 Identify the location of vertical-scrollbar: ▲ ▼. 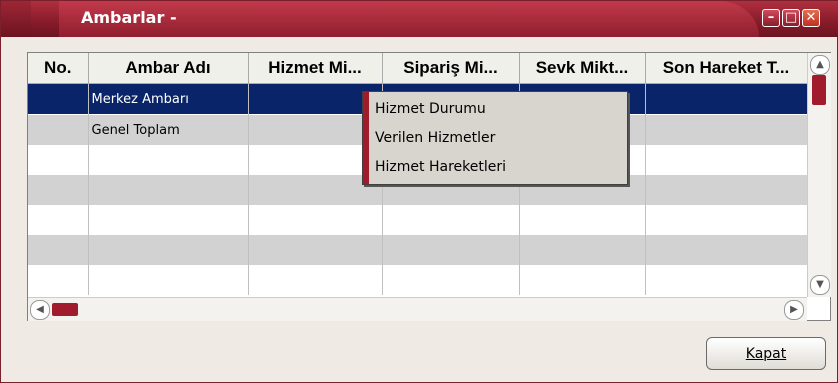
(819, 175).